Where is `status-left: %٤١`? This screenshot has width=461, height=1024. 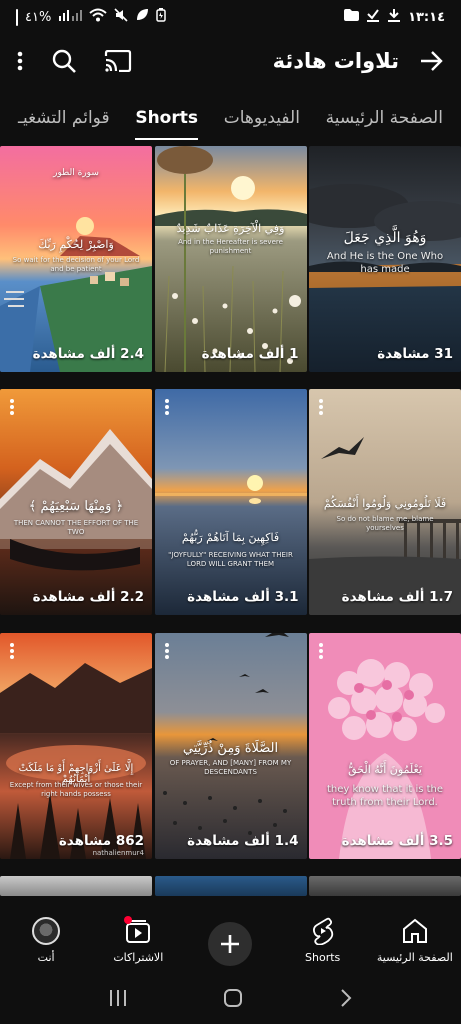 status-left: %٤١ is located at coordinates (91, 17).